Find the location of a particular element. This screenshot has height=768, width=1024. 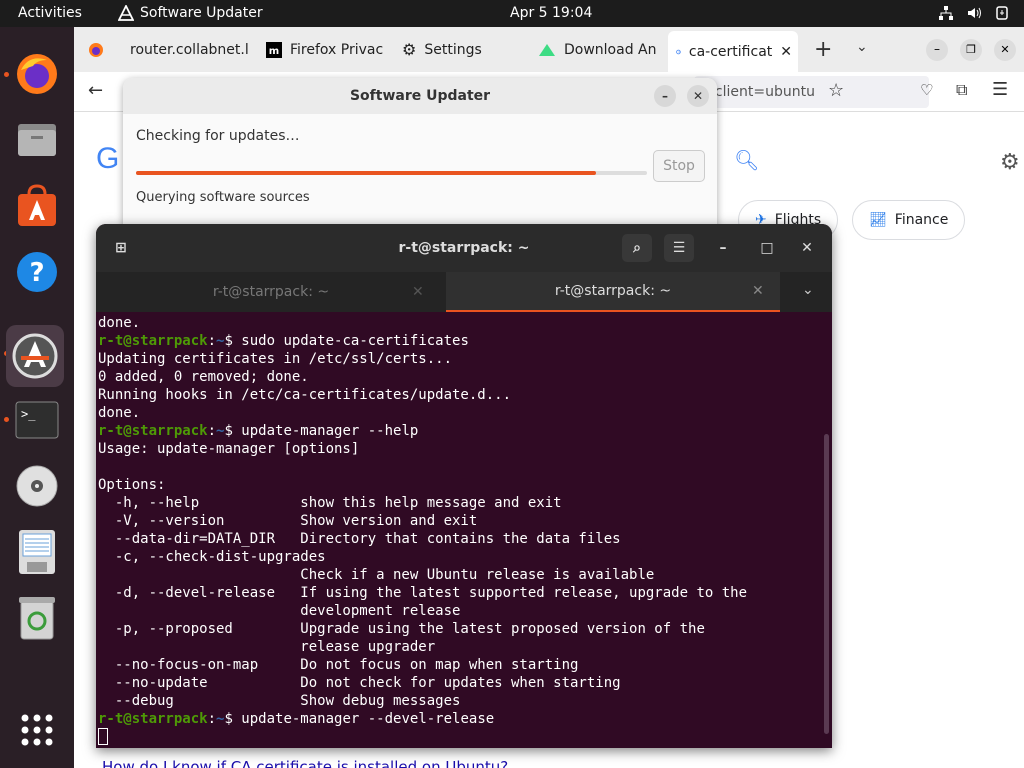

app-name: Software Updater is located at coordinates (201, 13).